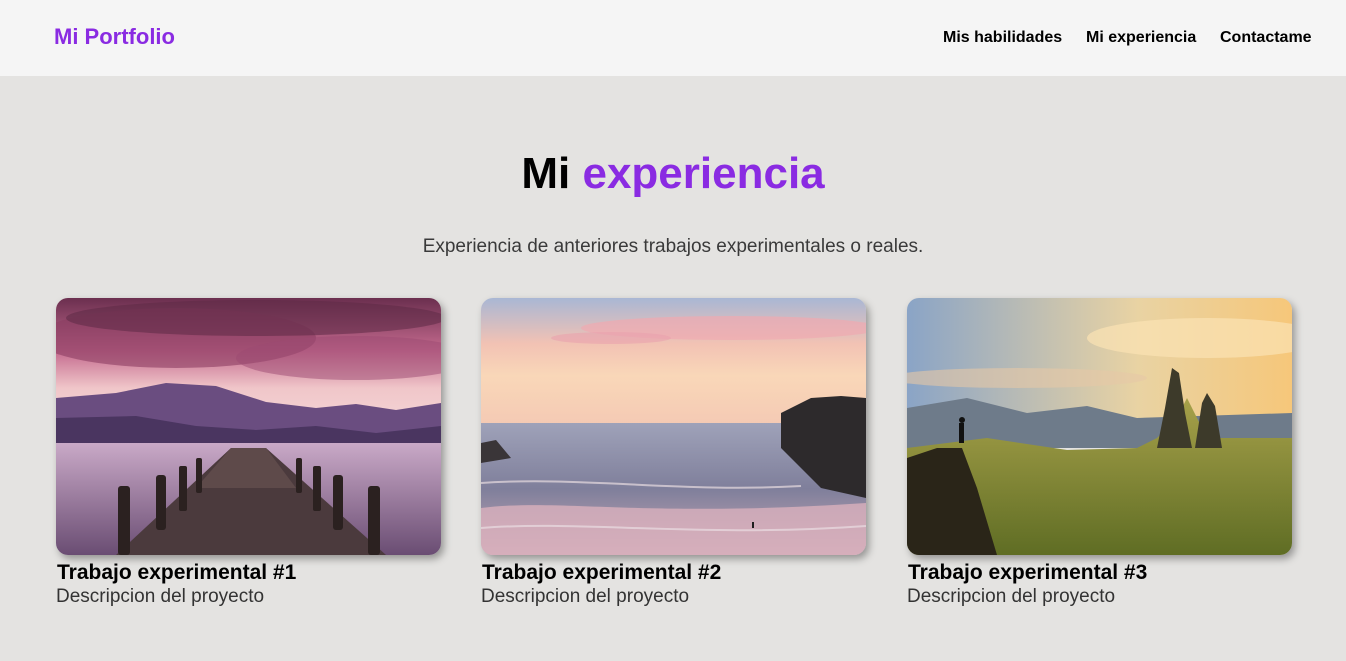  What do you see at coordinates (1002, 38) in the screenshot?
I see `nav-link-skills: Mis habilidades` at bounding box center [1002, 38].